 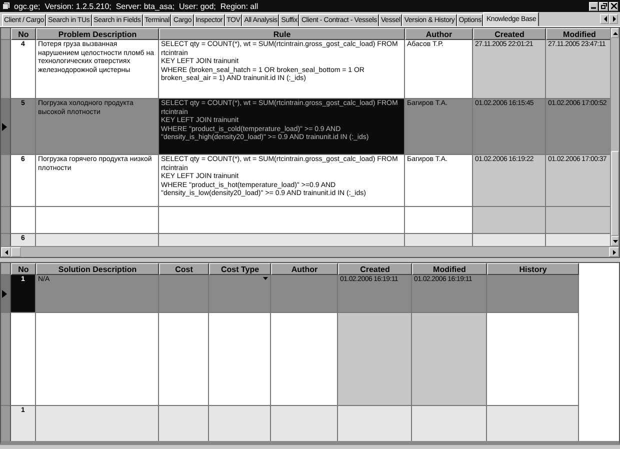 What do you see at coordinates (310, 251) in the screenshot?
I see `horizontal-scrollbar` at bounding box center [310, 251].